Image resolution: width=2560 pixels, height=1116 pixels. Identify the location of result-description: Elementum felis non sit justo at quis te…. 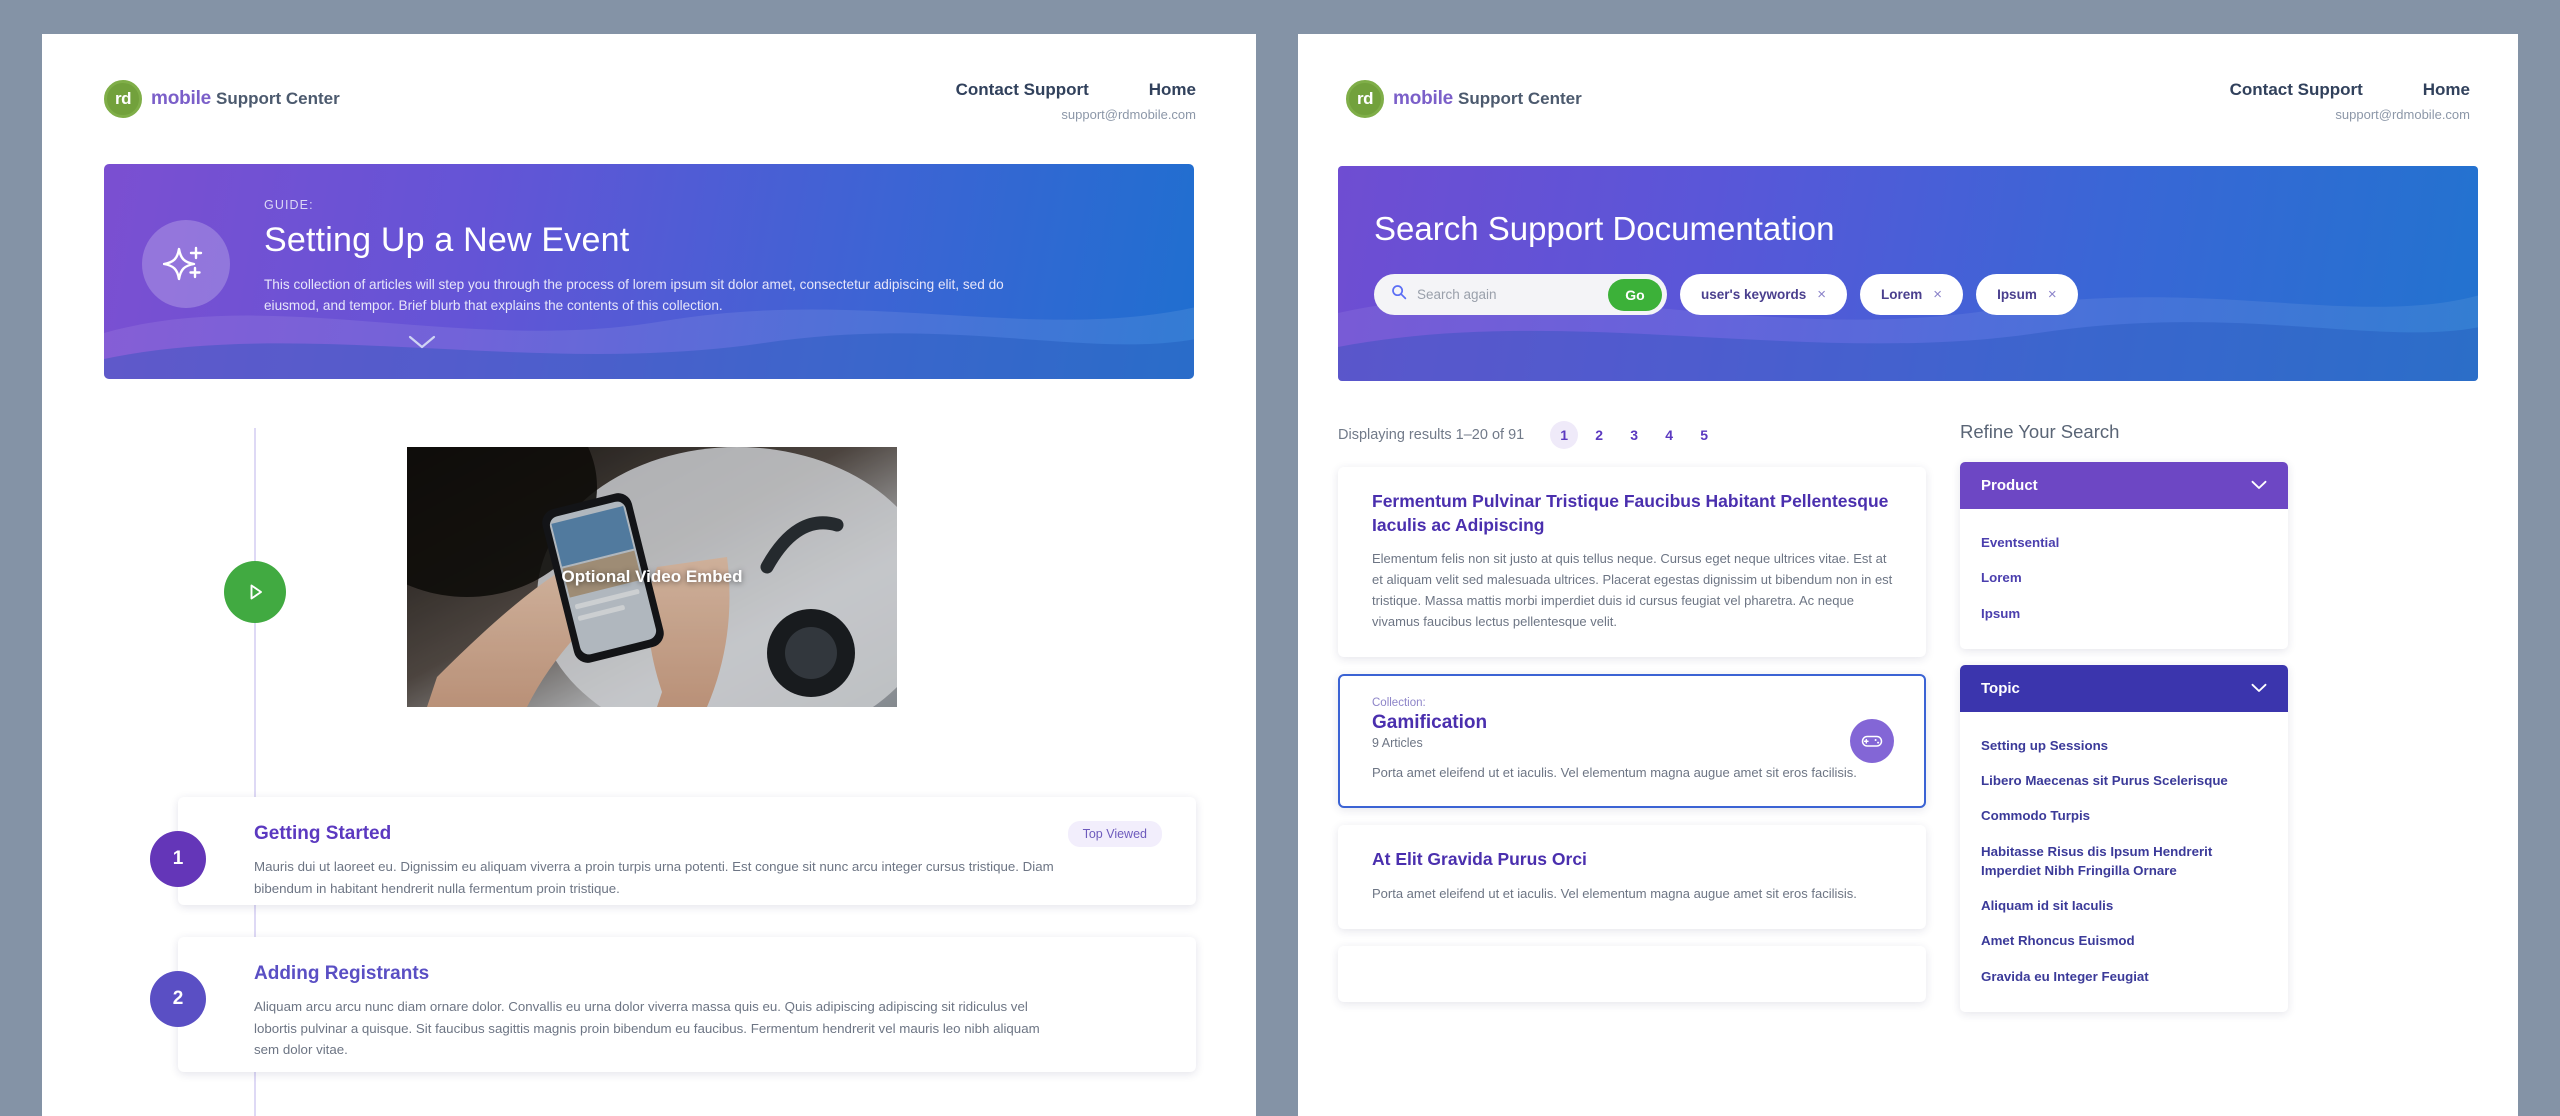
(1632, 590).